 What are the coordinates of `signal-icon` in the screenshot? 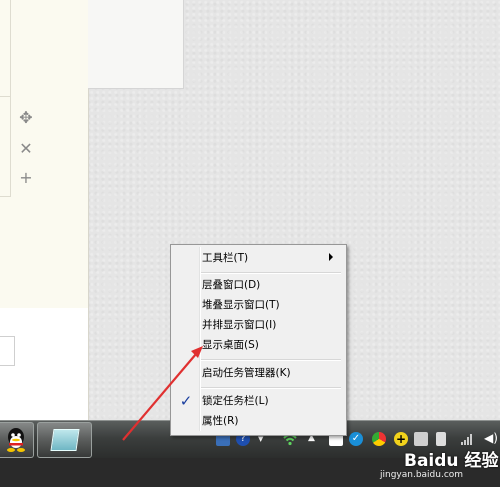 It's located at (467, 439).